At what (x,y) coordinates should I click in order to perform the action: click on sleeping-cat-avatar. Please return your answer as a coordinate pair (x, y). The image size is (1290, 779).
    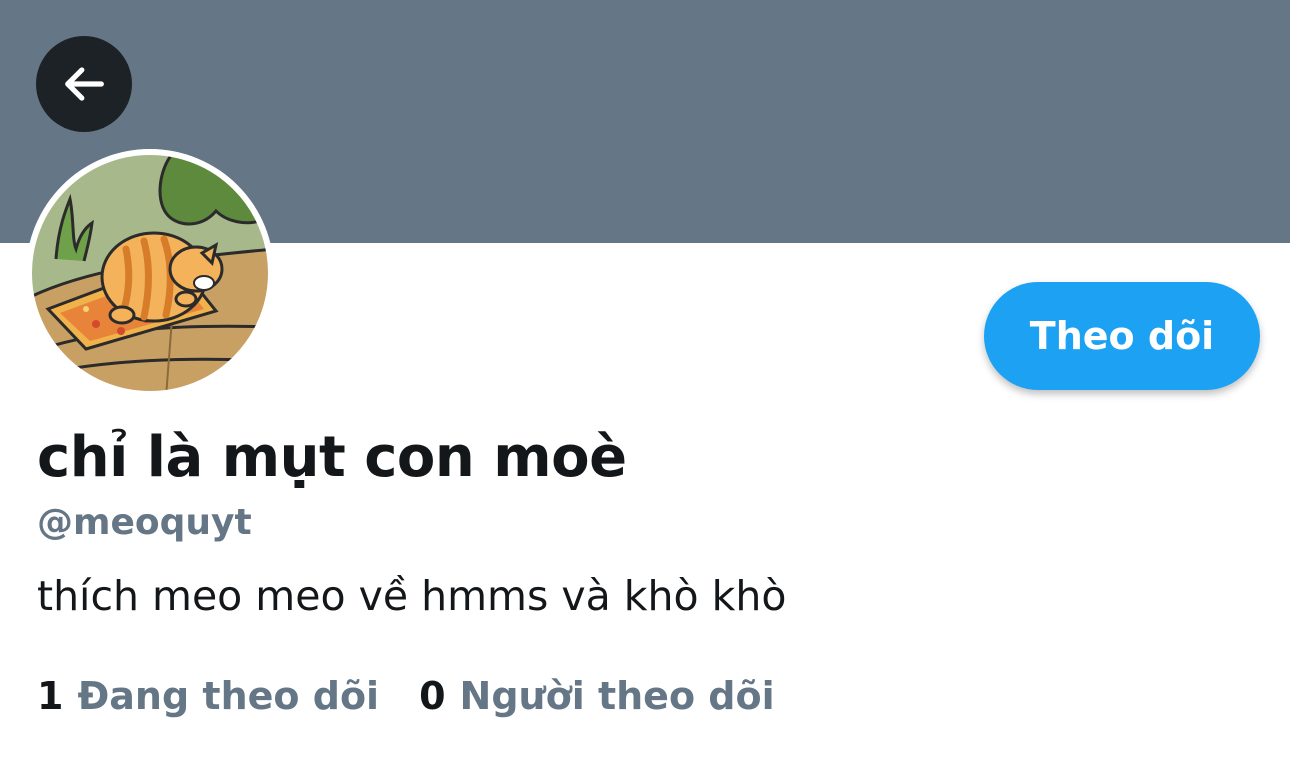
    Looking at the image, I should click on (150, 273).